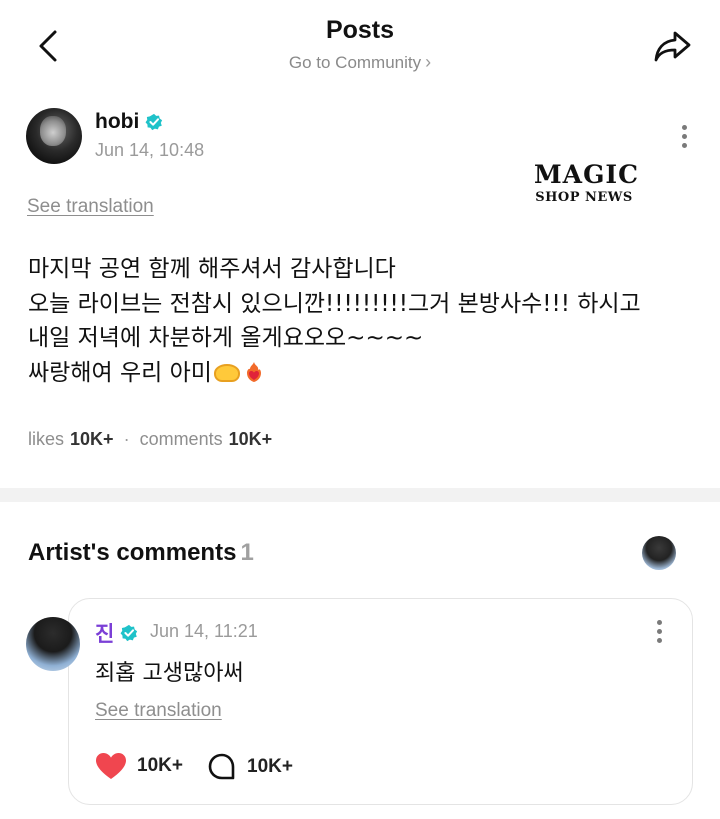 This screenshot has height=819, width=720. Describe the element at coordinates (587, 174) in the screenshot. I see `watermark-top-text: MAGIC` at that location.